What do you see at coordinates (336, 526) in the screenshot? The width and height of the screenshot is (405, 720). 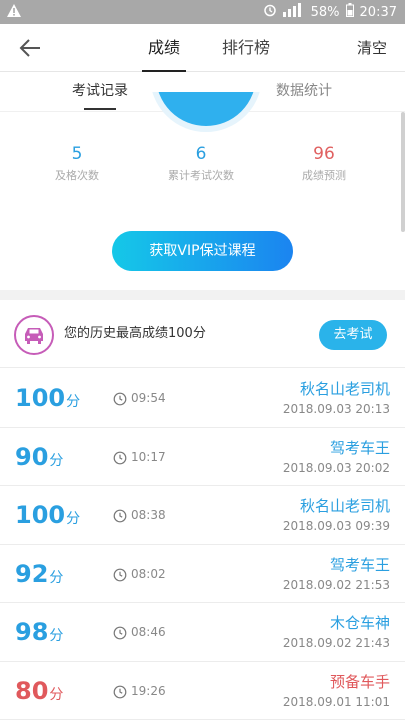 I see `exam-date: 2018.09.03 09:39` at bounding box center [336, 526].